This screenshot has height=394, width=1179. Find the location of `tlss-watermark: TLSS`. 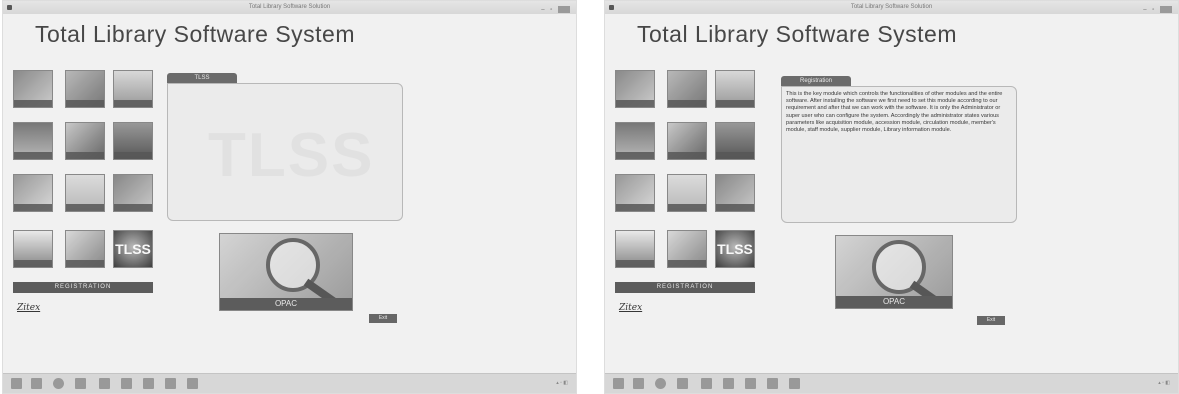

tlss-watermark: TLSS is located at coordinates (291, 155).